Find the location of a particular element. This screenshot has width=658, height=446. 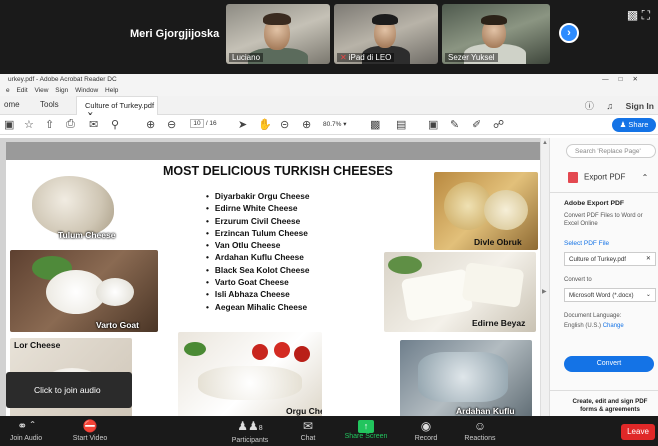

prev-page-icon: ⊕ is located at coordinates (150, 124).